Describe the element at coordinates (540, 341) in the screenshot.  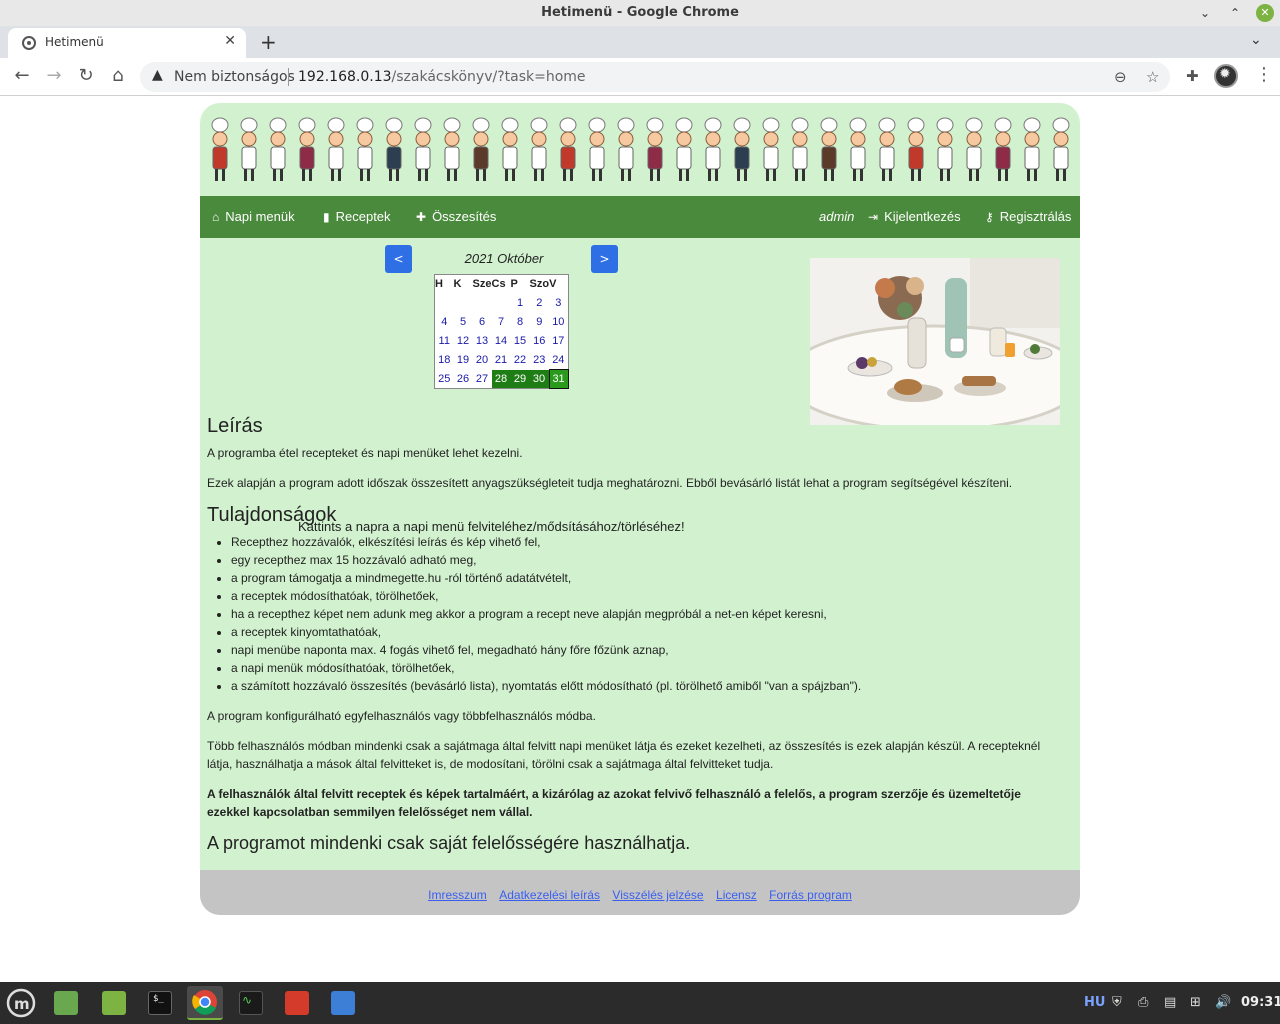
I see `calendar-day: 16` at that location.